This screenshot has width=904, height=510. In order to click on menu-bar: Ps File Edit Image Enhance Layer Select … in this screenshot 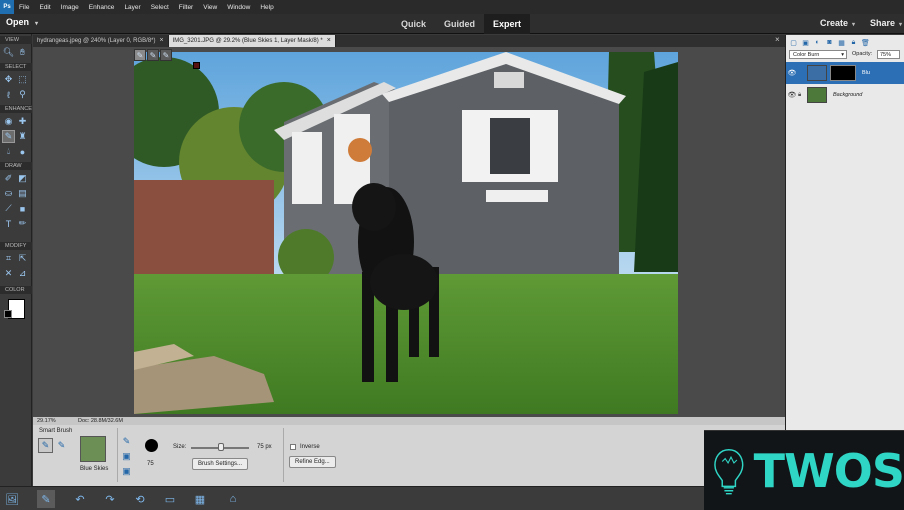, I will do `click(452, 7)`.